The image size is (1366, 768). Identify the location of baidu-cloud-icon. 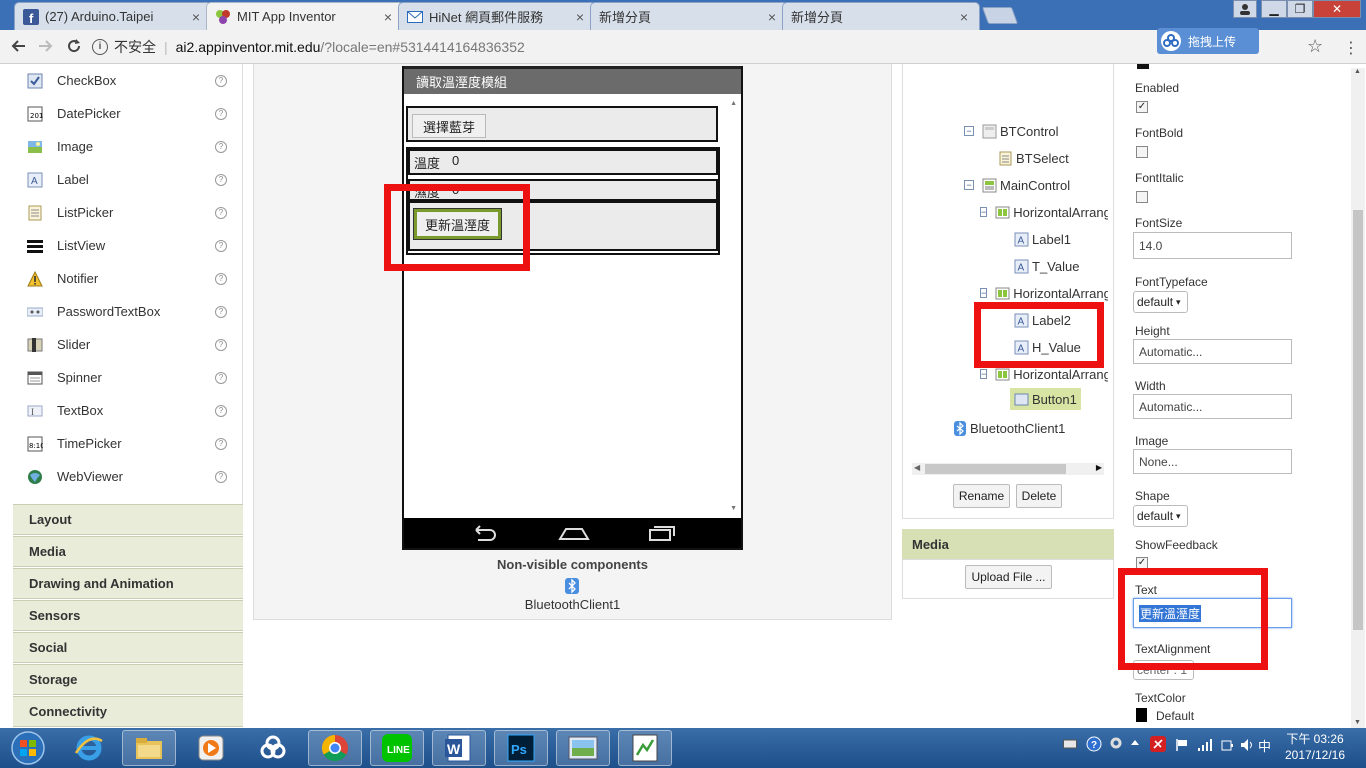
(273, 748).